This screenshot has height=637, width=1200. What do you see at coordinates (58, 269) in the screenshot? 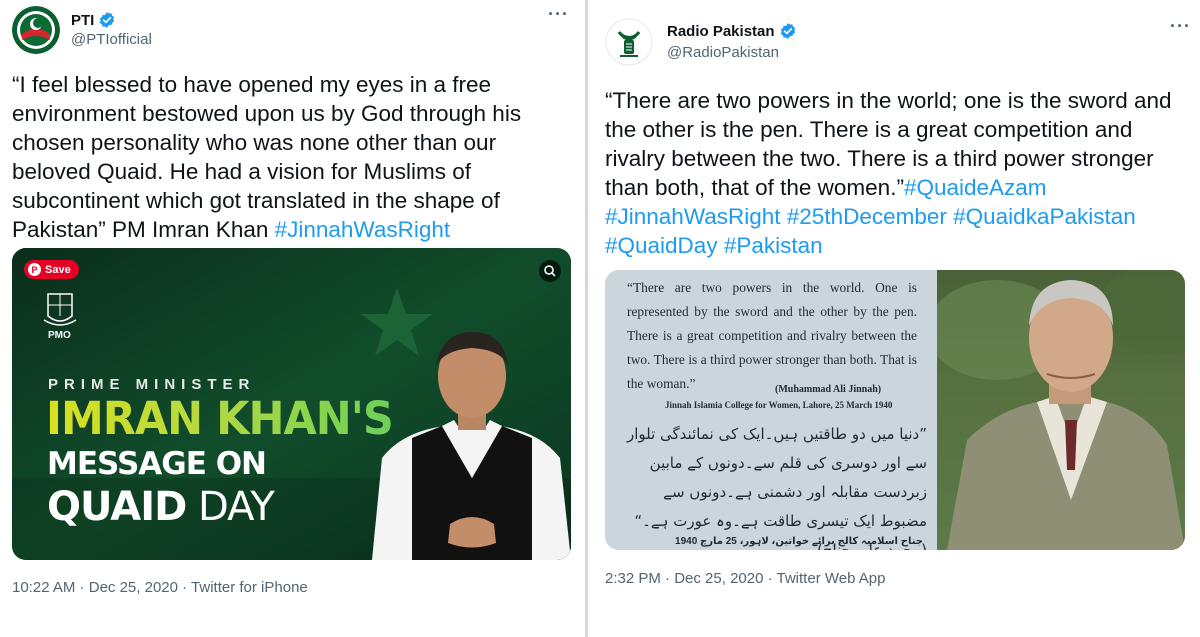
I see `save-label: Save` at bounding box center [58, 269].